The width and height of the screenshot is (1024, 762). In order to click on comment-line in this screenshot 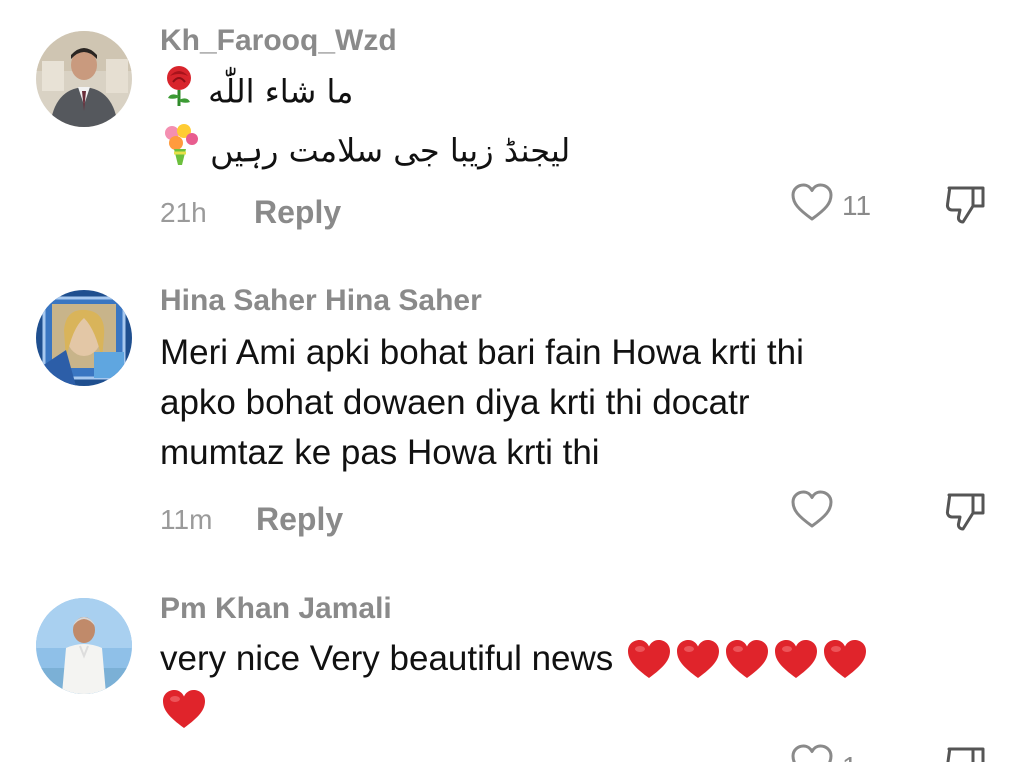, I will do `click(515, 709)`.